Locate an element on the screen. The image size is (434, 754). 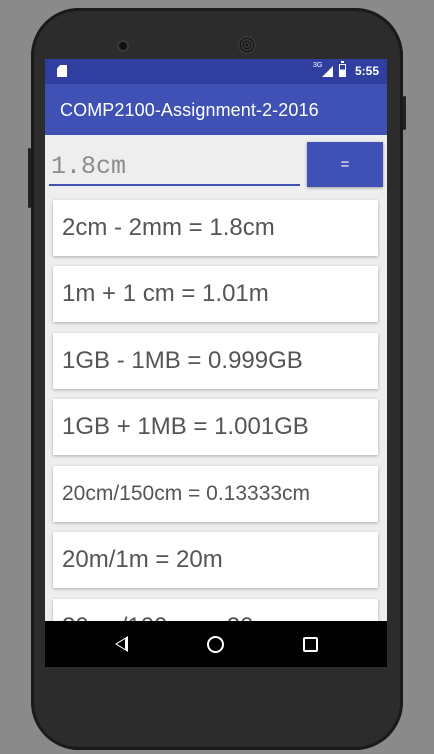
history-item-text: 2cm - 2mm = 1.8cm is located at coordinates (168, 227).